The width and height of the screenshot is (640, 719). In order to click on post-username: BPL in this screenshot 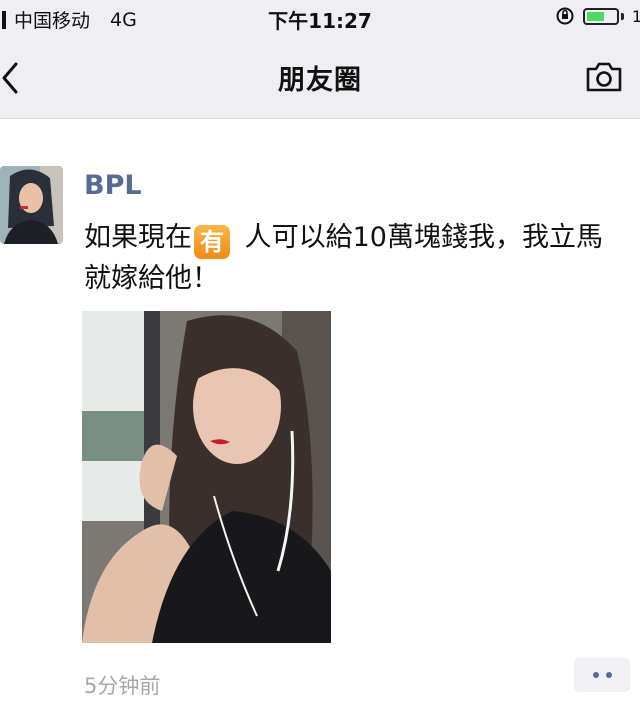, I will do `click(113, 185)`.